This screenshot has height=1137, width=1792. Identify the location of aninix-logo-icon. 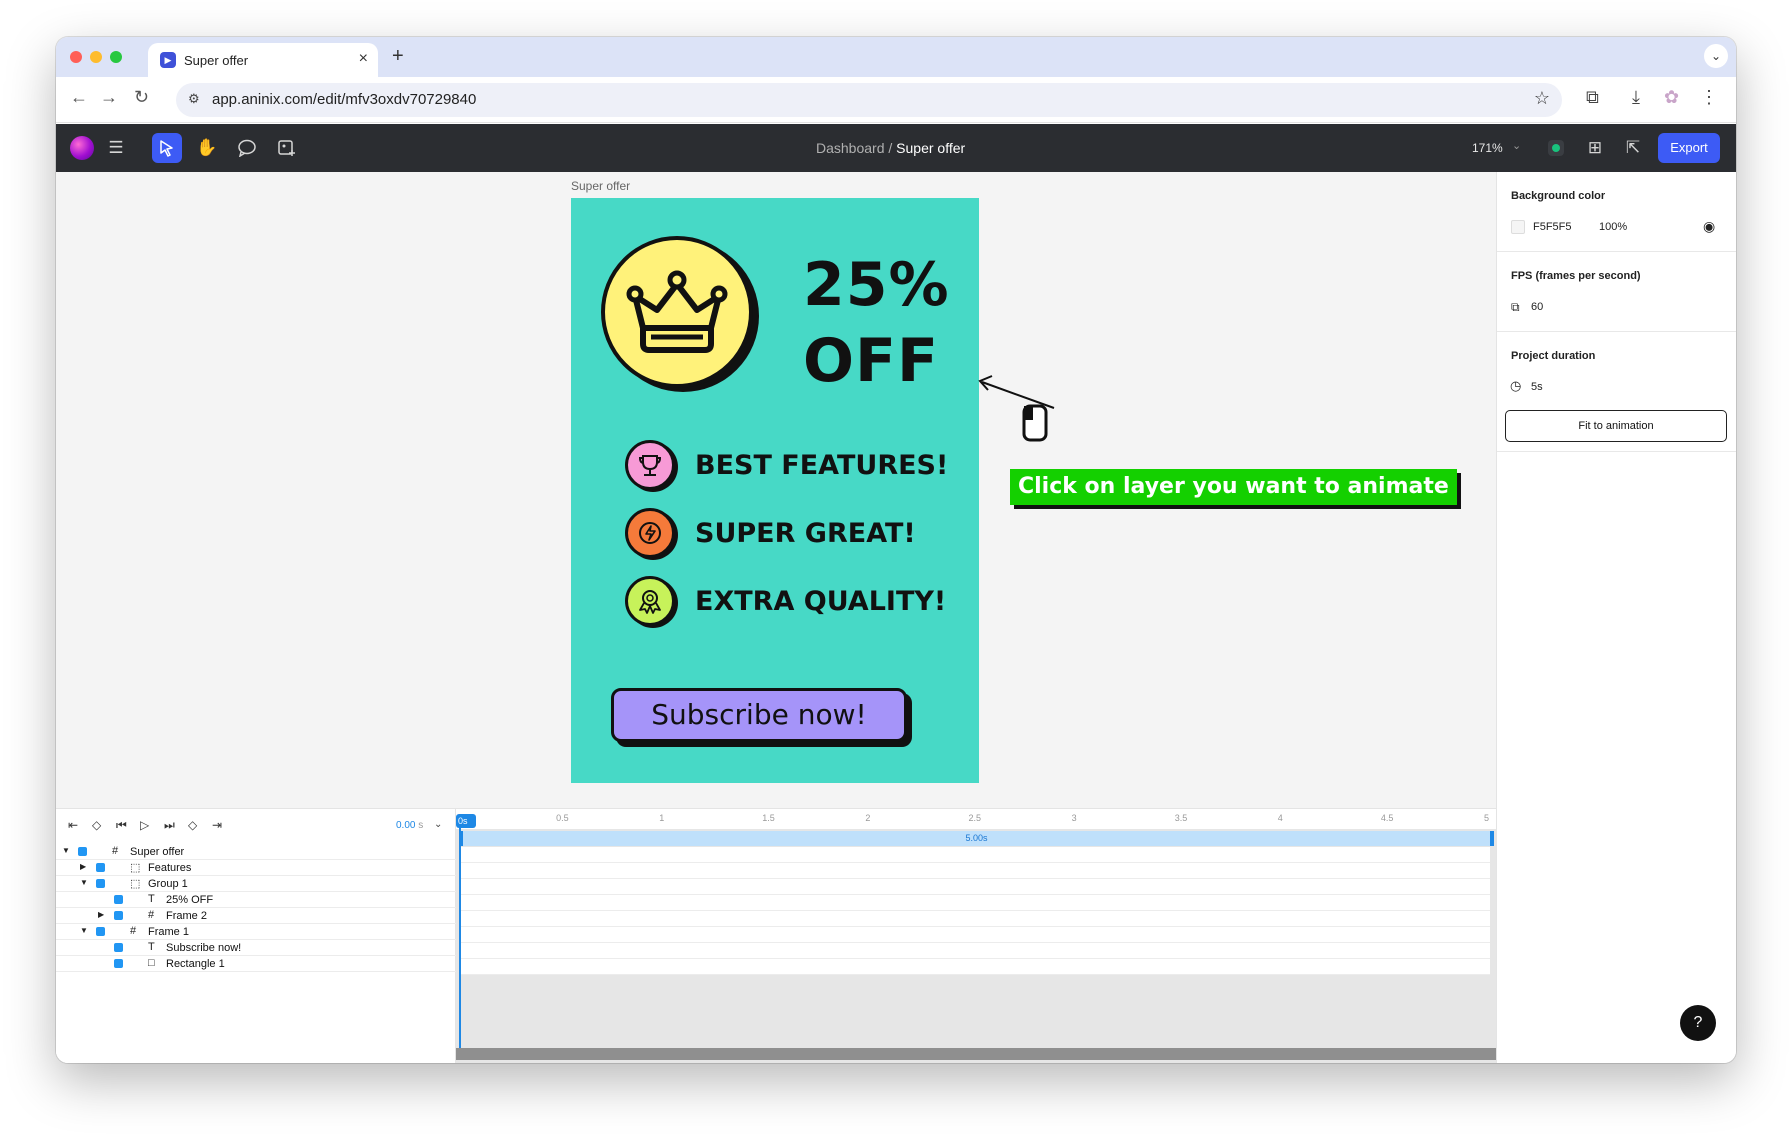
(82, 148).